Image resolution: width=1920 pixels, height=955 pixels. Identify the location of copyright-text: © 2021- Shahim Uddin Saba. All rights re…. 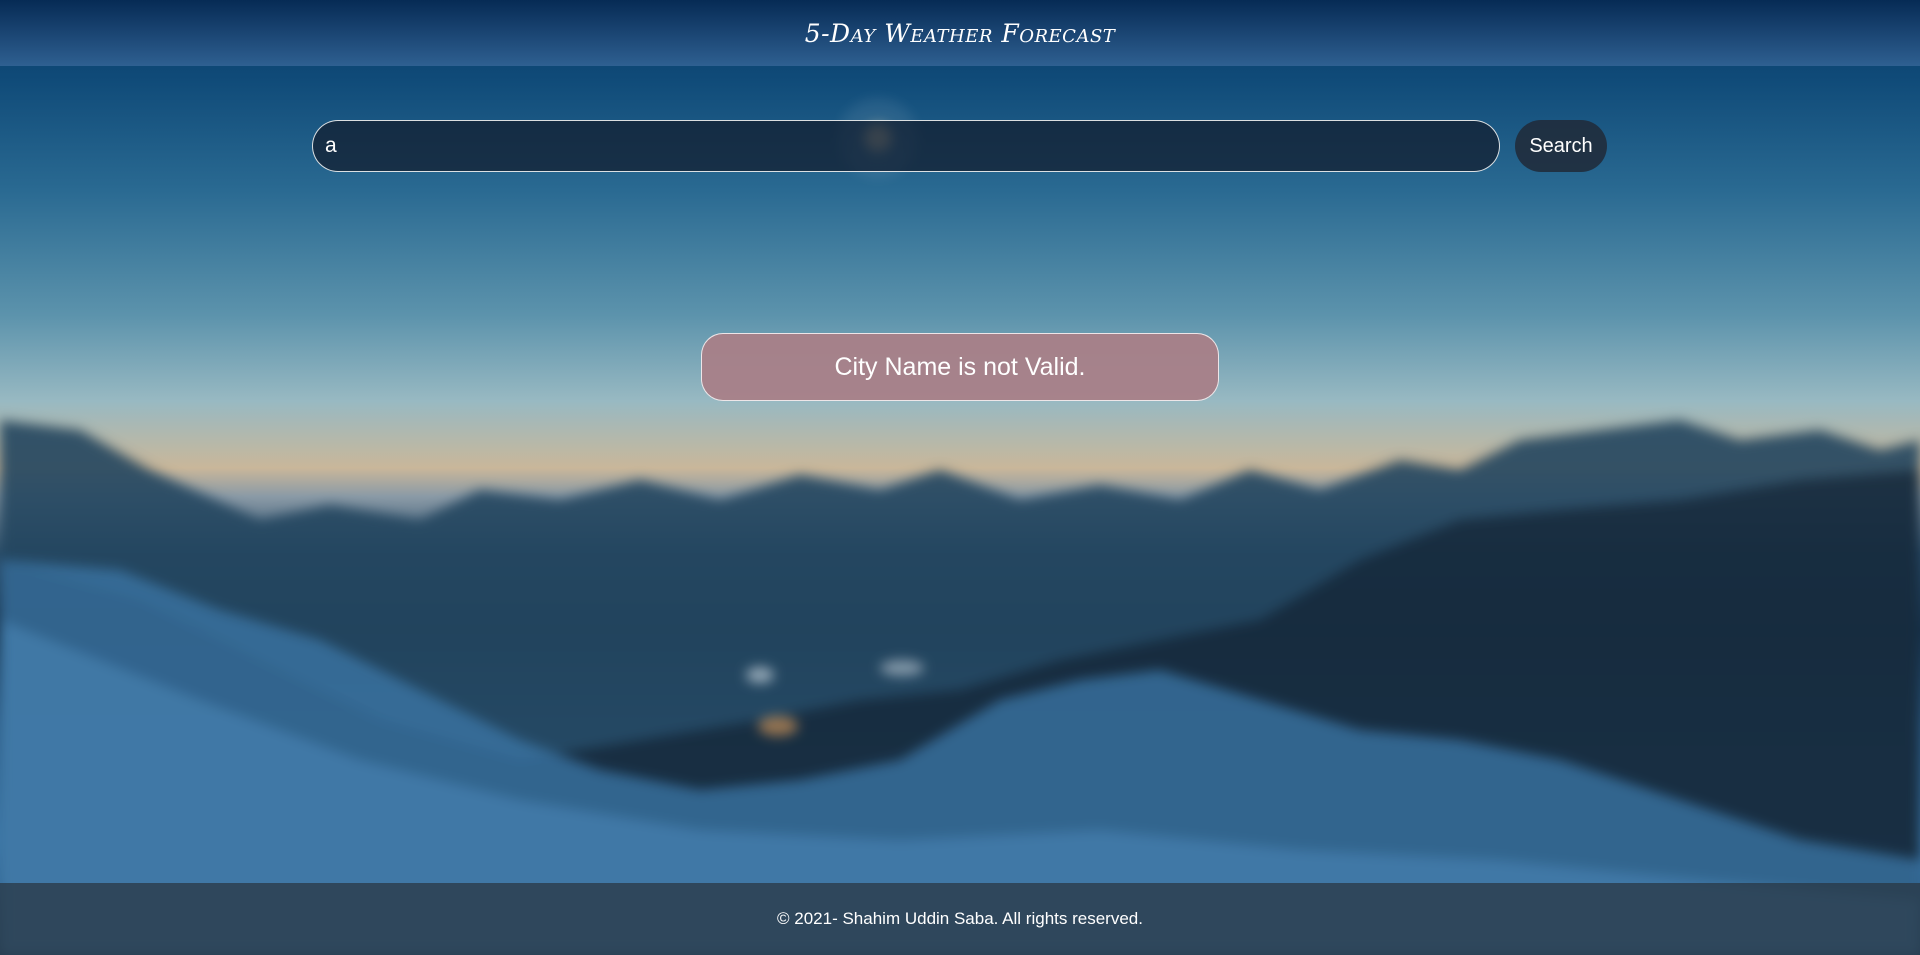
(960, 918).